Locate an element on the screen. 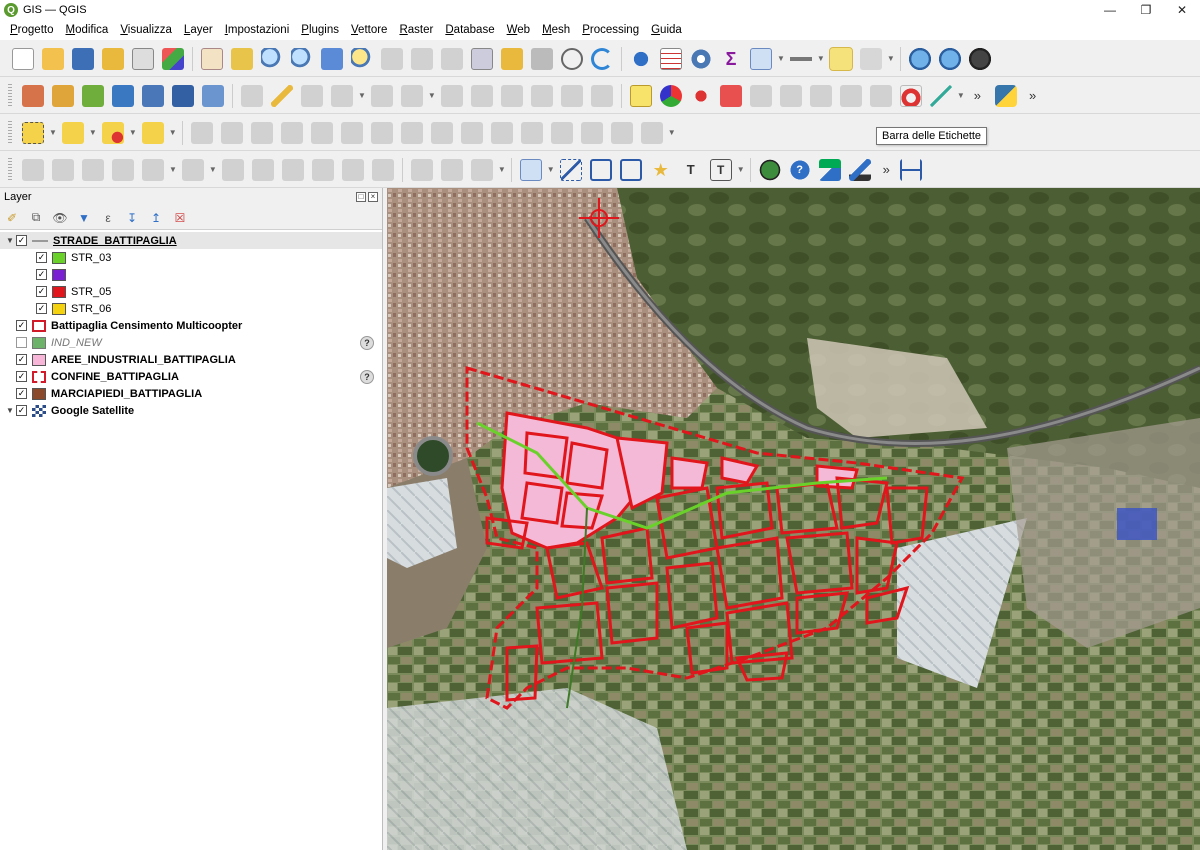 This screenshot has height=850, width=1200. add-raster-layer-icon is located at coordinates (123, 95).